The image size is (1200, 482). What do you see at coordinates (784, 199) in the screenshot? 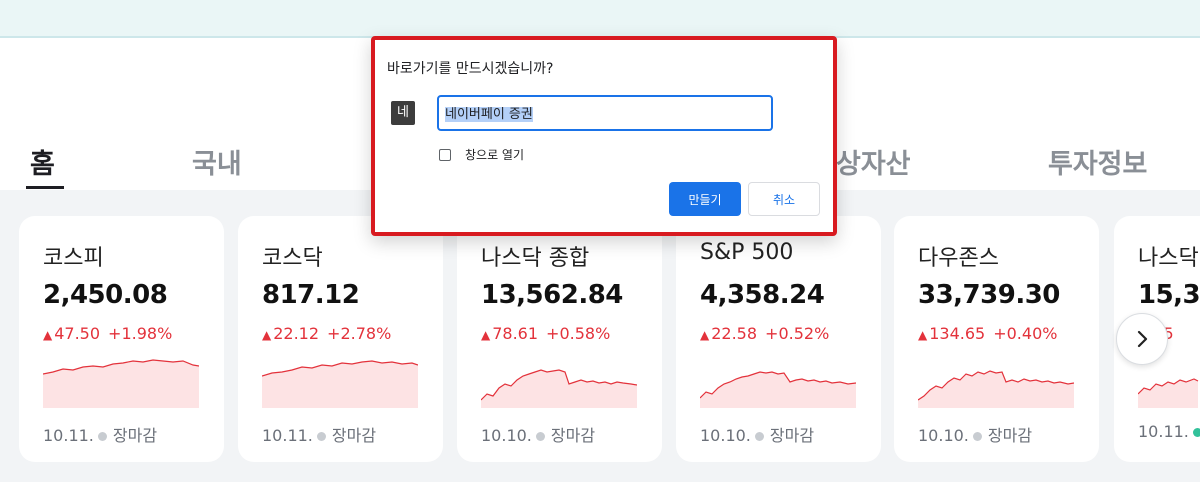
I see `cancel-button: 취소` at bounding box center [784, 199].